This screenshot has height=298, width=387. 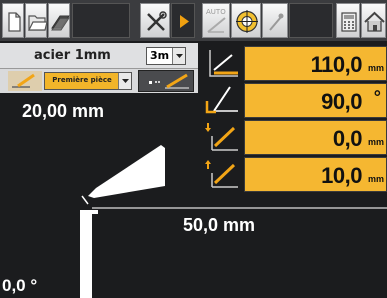 What do you see at coordinates (347, 138) in the screenshot?
I see `offset-down-value: 0,0` at bounding box center [347, 138].